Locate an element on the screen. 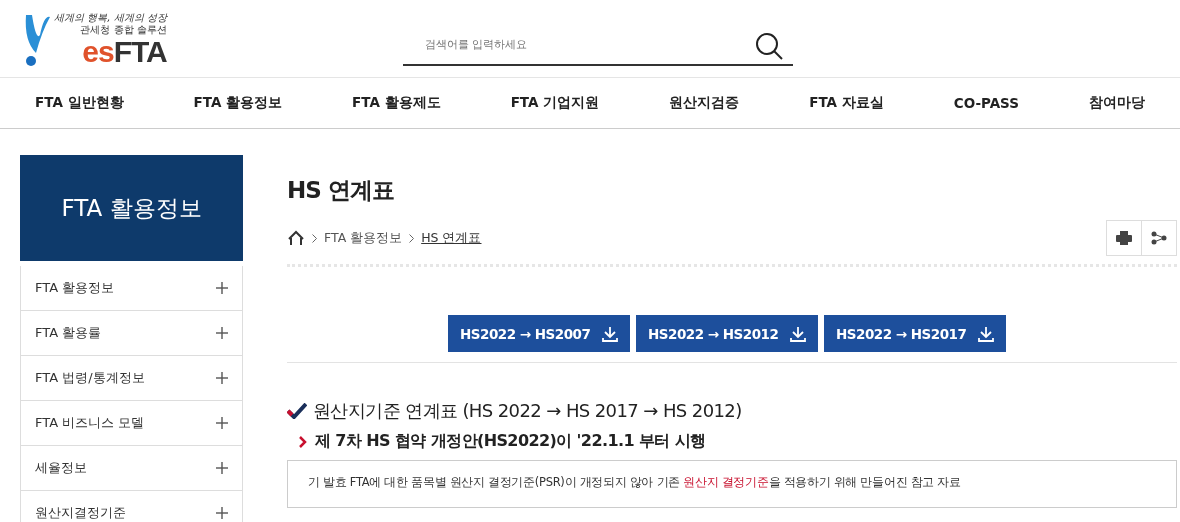  sidebar-item-label: FTA 법령/통계정보 is located at coordinates (90, 378).